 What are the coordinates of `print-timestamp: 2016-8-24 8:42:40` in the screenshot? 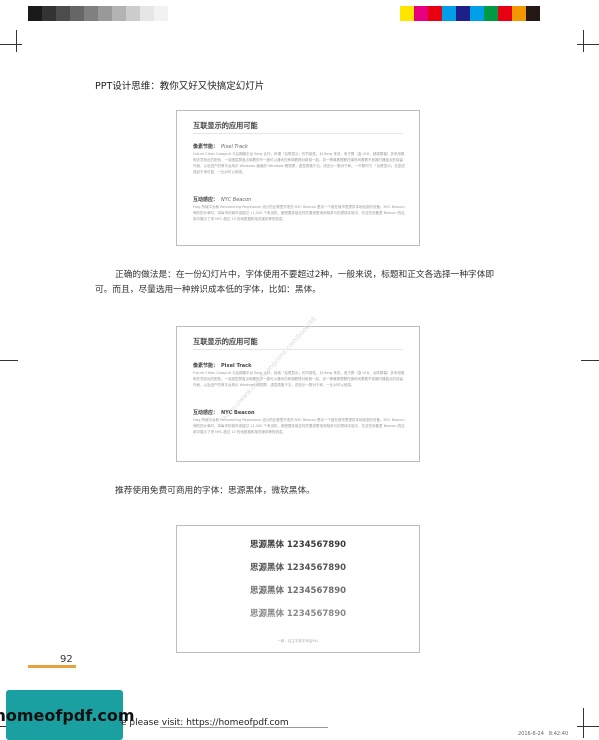 It's located at (543, 734).